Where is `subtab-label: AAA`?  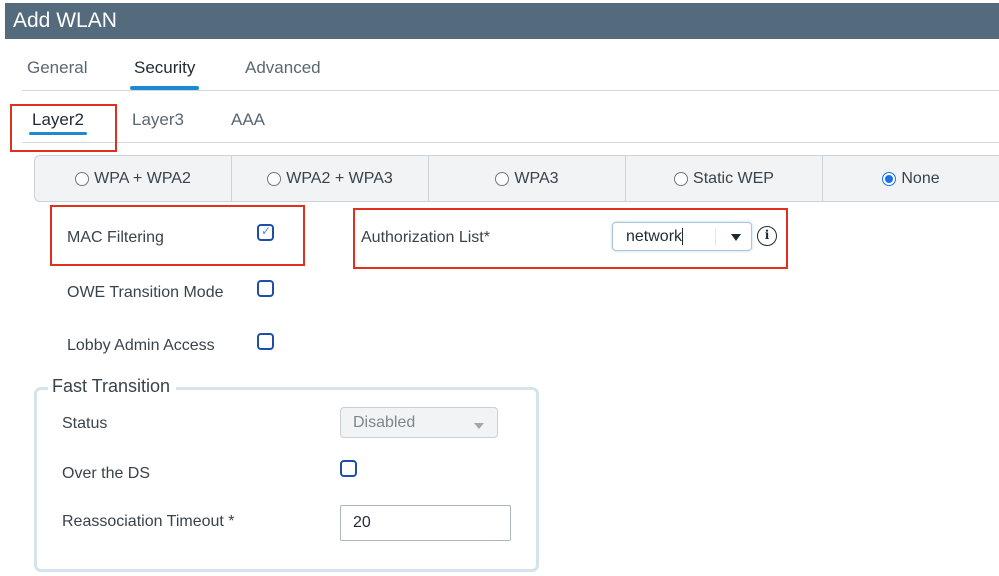
subtab-label: AAA is located at coordinates (248, 119).